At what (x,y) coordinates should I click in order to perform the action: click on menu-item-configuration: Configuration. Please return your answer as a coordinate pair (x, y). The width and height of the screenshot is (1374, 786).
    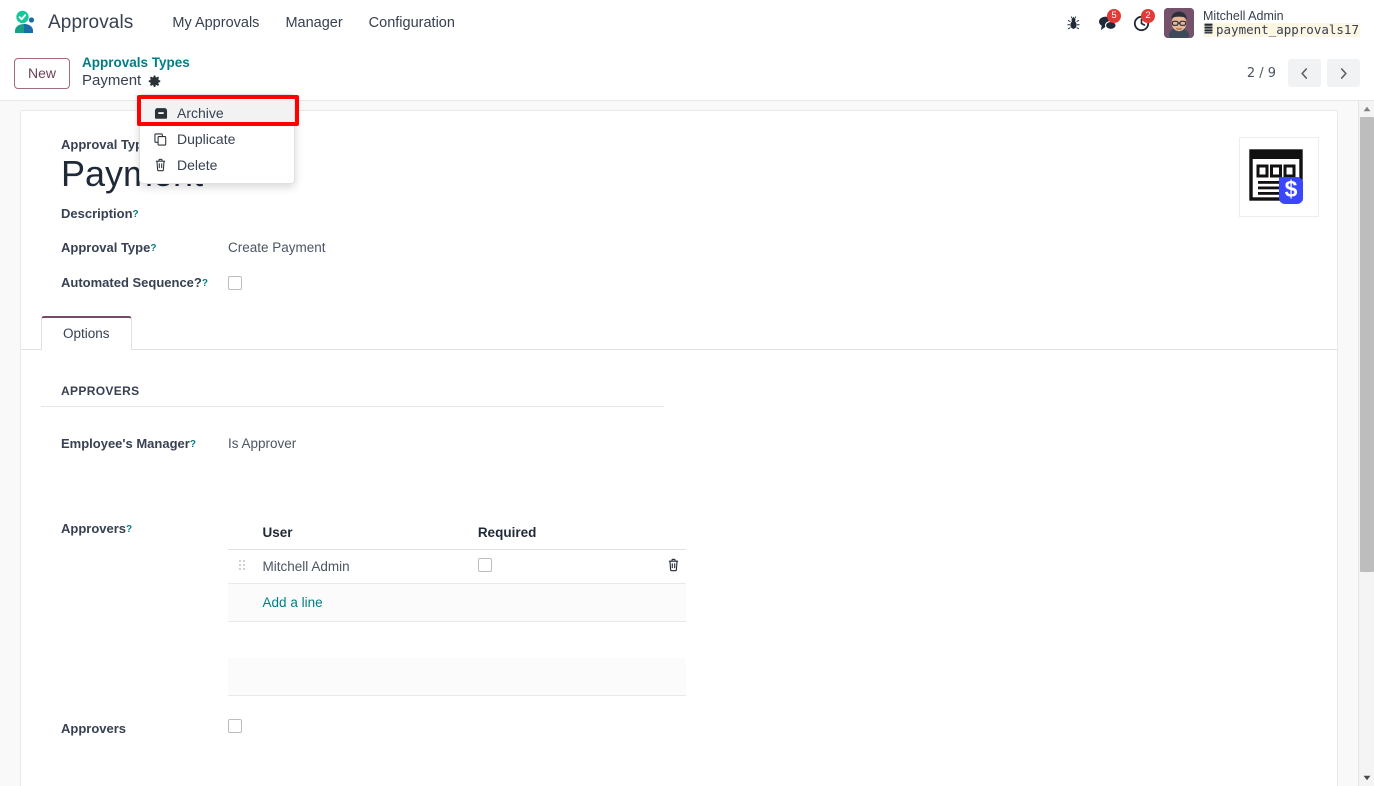
    Looking at the image, I should click on (412, 23).